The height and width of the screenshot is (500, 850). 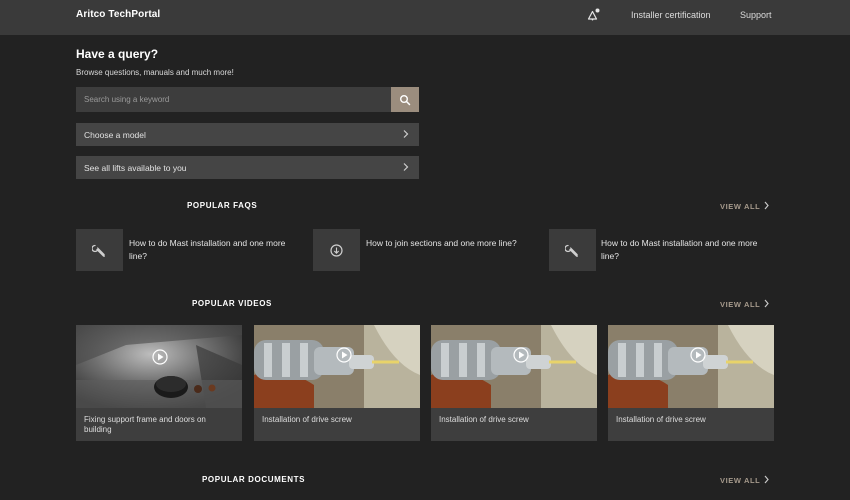 What do you see at coordinates (115, 135) in the screenshot?
I see `choose-model-label: Choose a model` at bounding box center [115, 135].